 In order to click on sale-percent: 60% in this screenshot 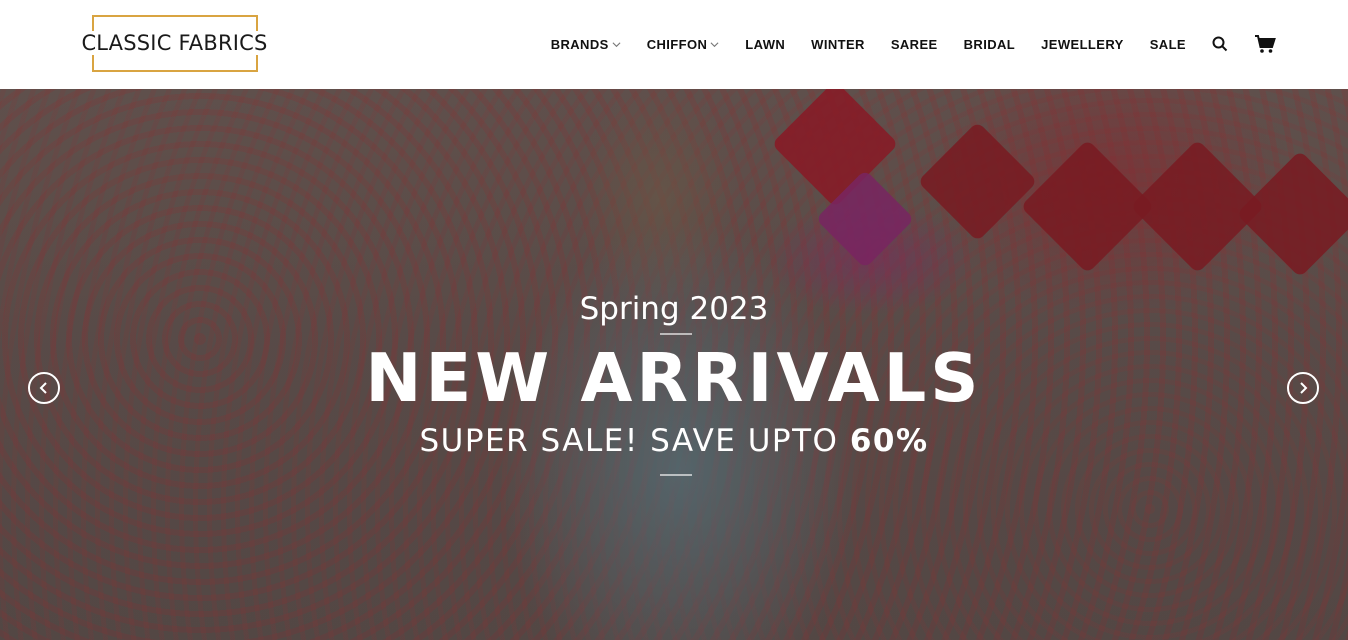, I will do `click(889, 441)`.